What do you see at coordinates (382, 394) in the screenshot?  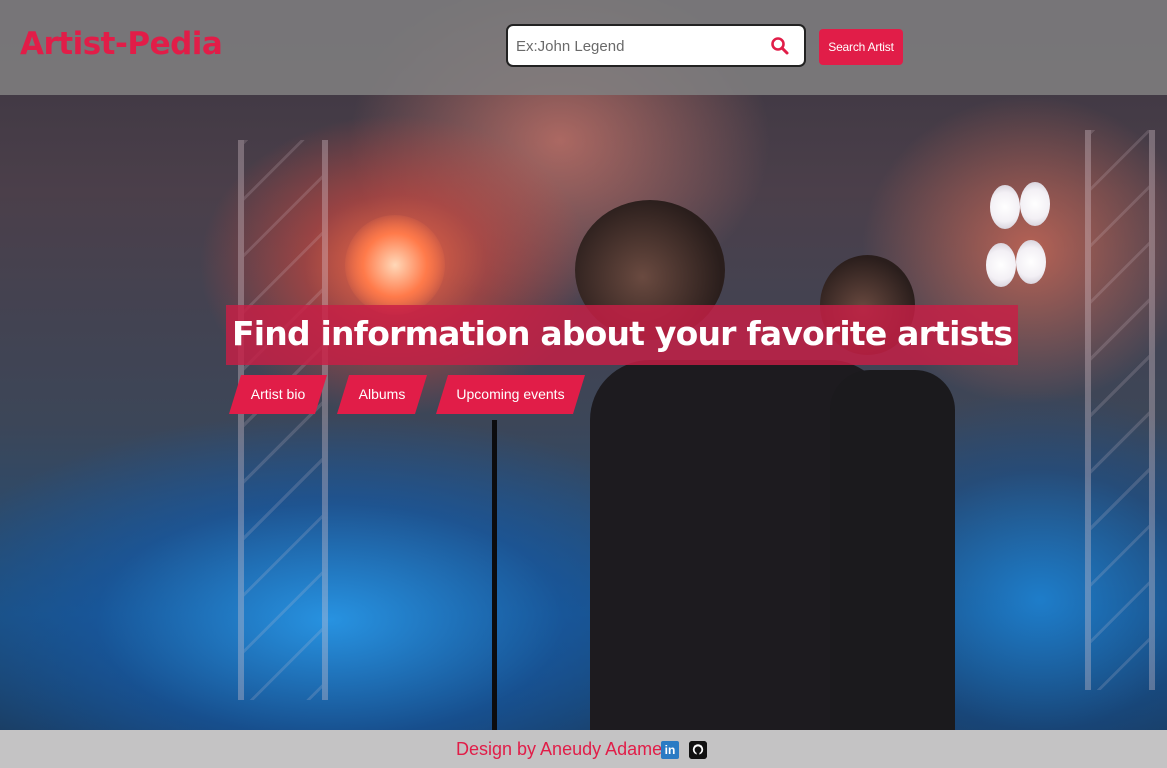 I see `tag-albums: Albums` at bounding box center [382, 394].